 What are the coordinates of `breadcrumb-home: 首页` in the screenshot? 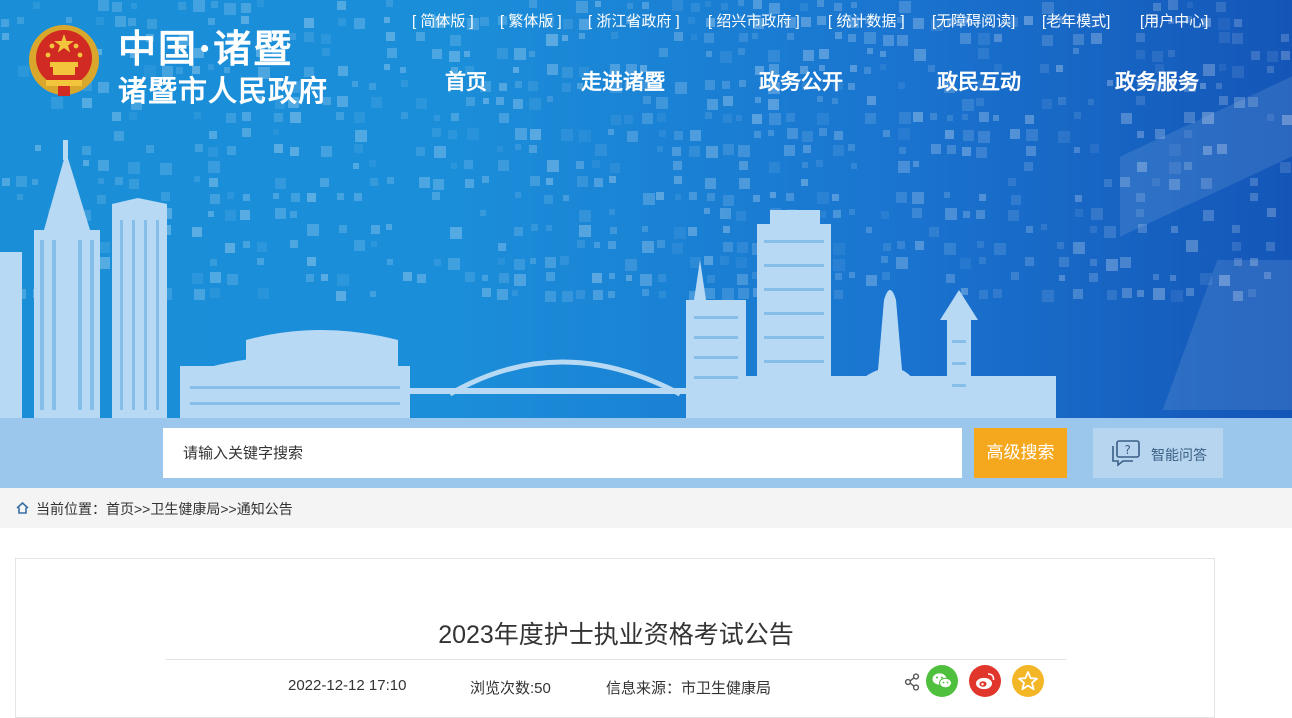 It's located at (120, 509).